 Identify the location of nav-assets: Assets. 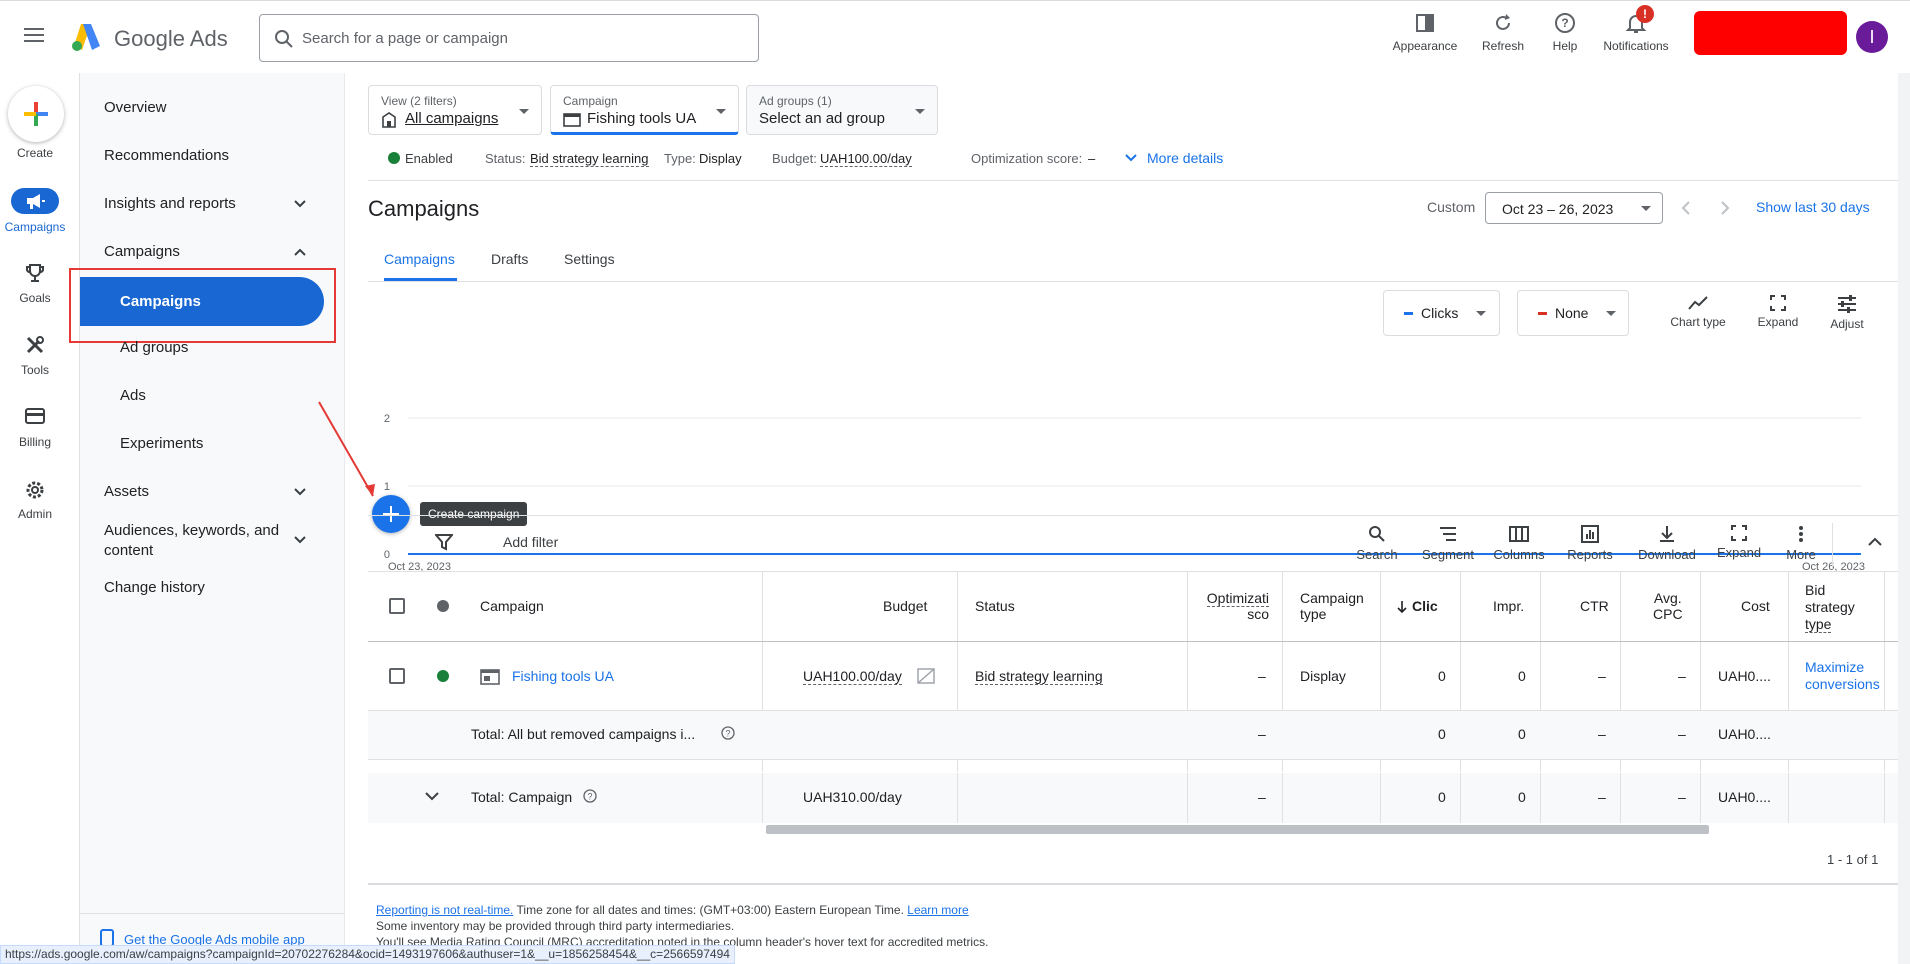
(126, 491).